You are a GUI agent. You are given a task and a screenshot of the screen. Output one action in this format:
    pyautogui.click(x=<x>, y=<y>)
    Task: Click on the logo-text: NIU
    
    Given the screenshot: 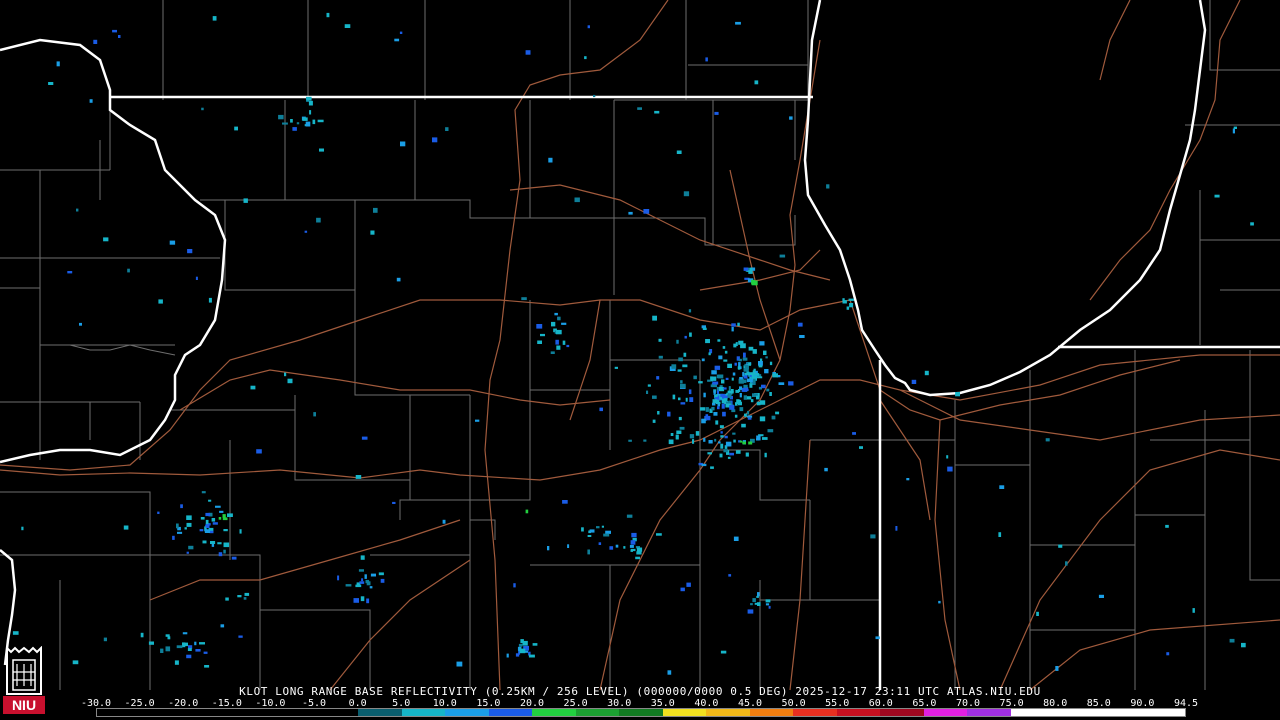 What is the action you would take?
    pyautogui.click(x=24, y=705)
    